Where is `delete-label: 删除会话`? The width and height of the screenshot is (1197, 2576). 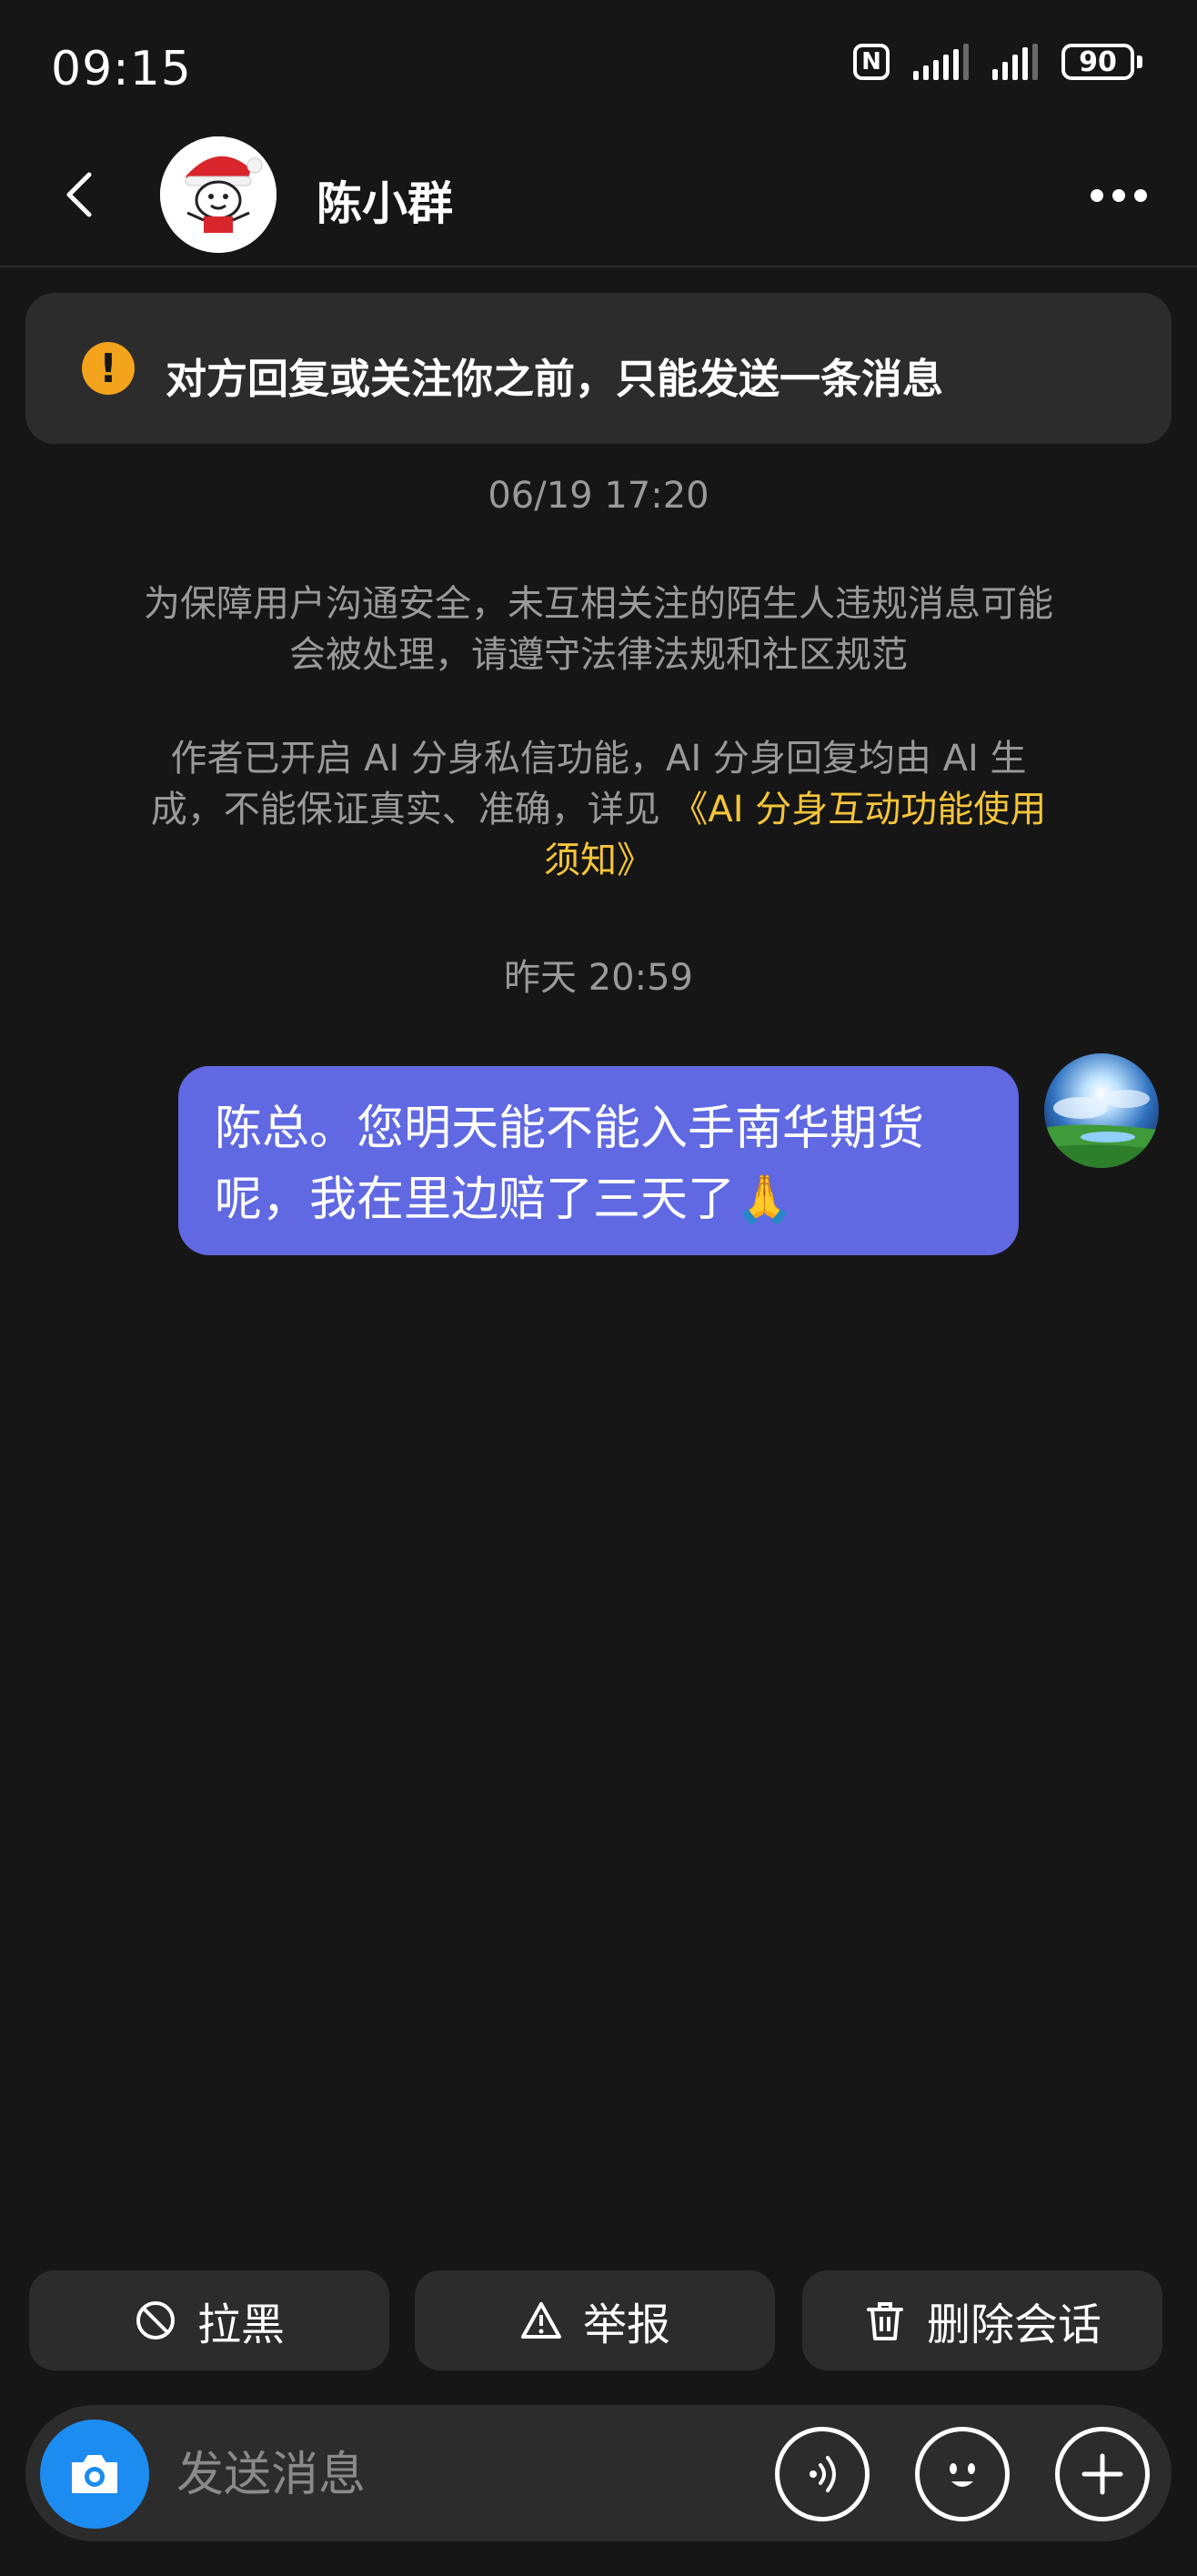
delete-label: 删除会话 is located at coordinates (1013, 2324).